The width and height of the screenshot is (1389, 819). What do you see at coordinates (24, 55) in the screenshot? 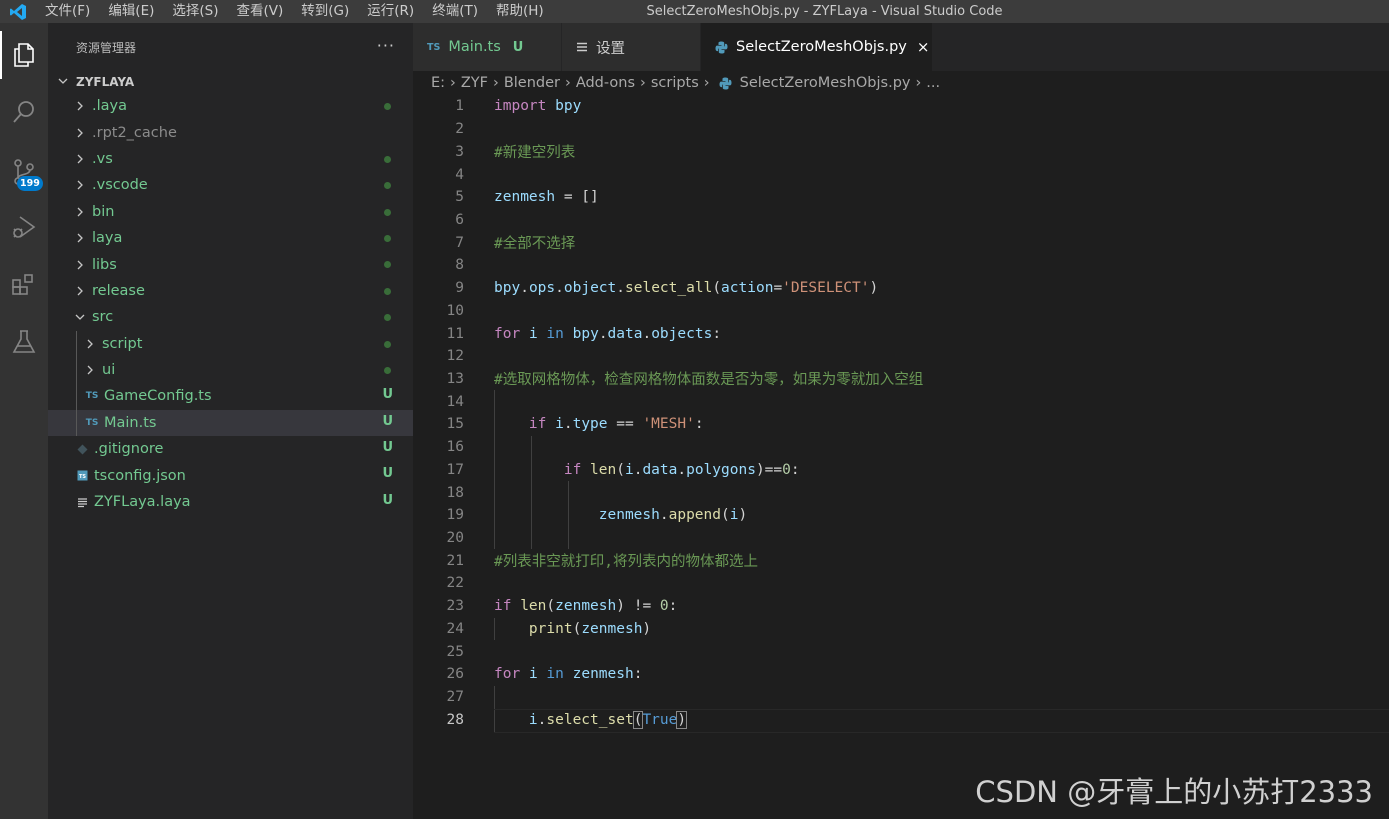
I see `explorer-icon` at bounding box center [24, 55].